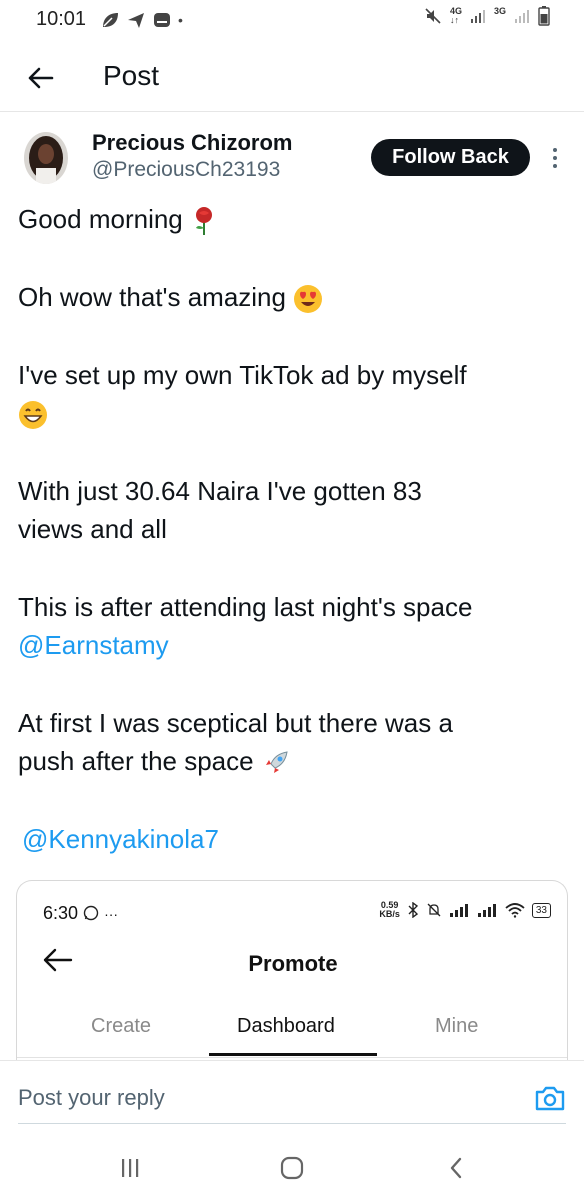 The width and height of the screenshot is (584, 1200). I want to click on leaf-icon, so click(110, 20).